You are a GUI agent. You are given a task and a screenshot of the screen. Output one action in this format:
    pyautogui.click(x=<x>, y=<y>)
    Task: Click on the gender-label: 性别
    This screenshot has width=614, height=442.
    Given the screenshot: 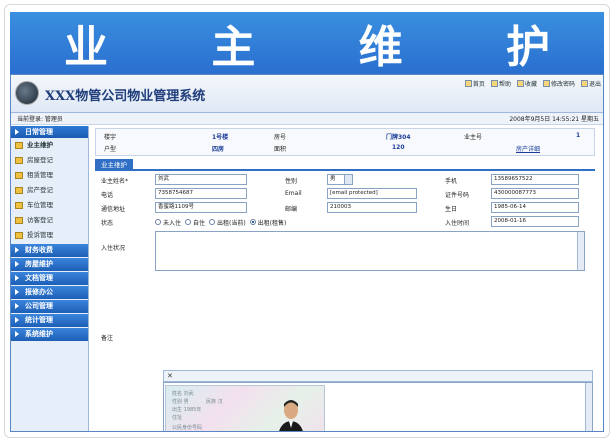 What is the action you would take?
    pyautogui.click(x=291, y=181)
    